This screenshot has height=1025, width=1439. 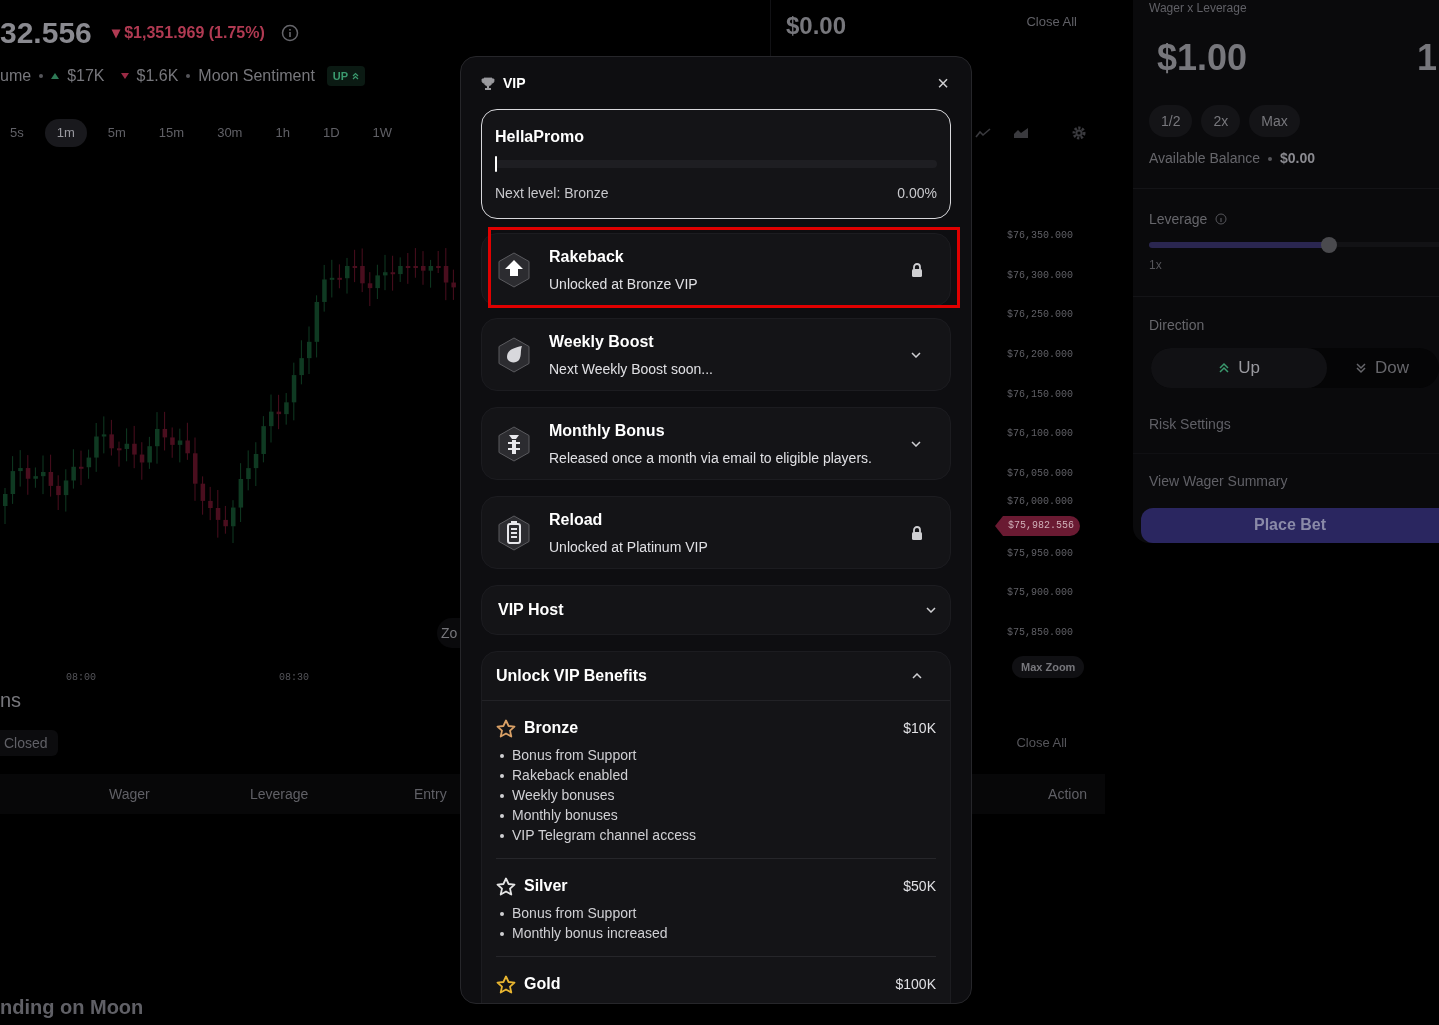 What do you see at coordinates (124, 76) in the screenshot?
I see `down-triangle-icon` at bounding box center [124, 76].